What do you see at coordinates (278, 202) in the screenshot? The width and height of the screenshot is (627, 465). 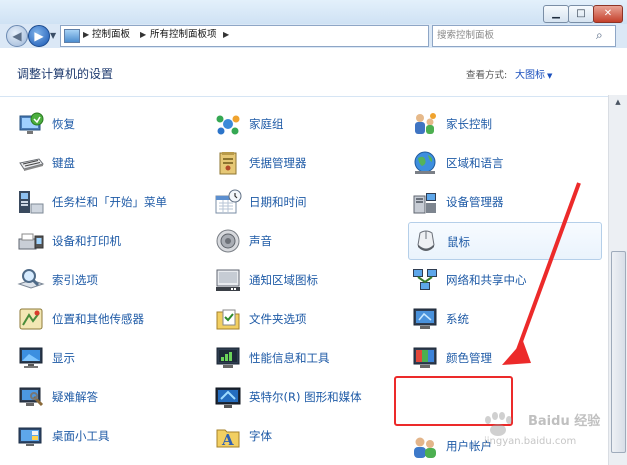 I see `item-label: 日期和时间` at bounding box center [278, 202].